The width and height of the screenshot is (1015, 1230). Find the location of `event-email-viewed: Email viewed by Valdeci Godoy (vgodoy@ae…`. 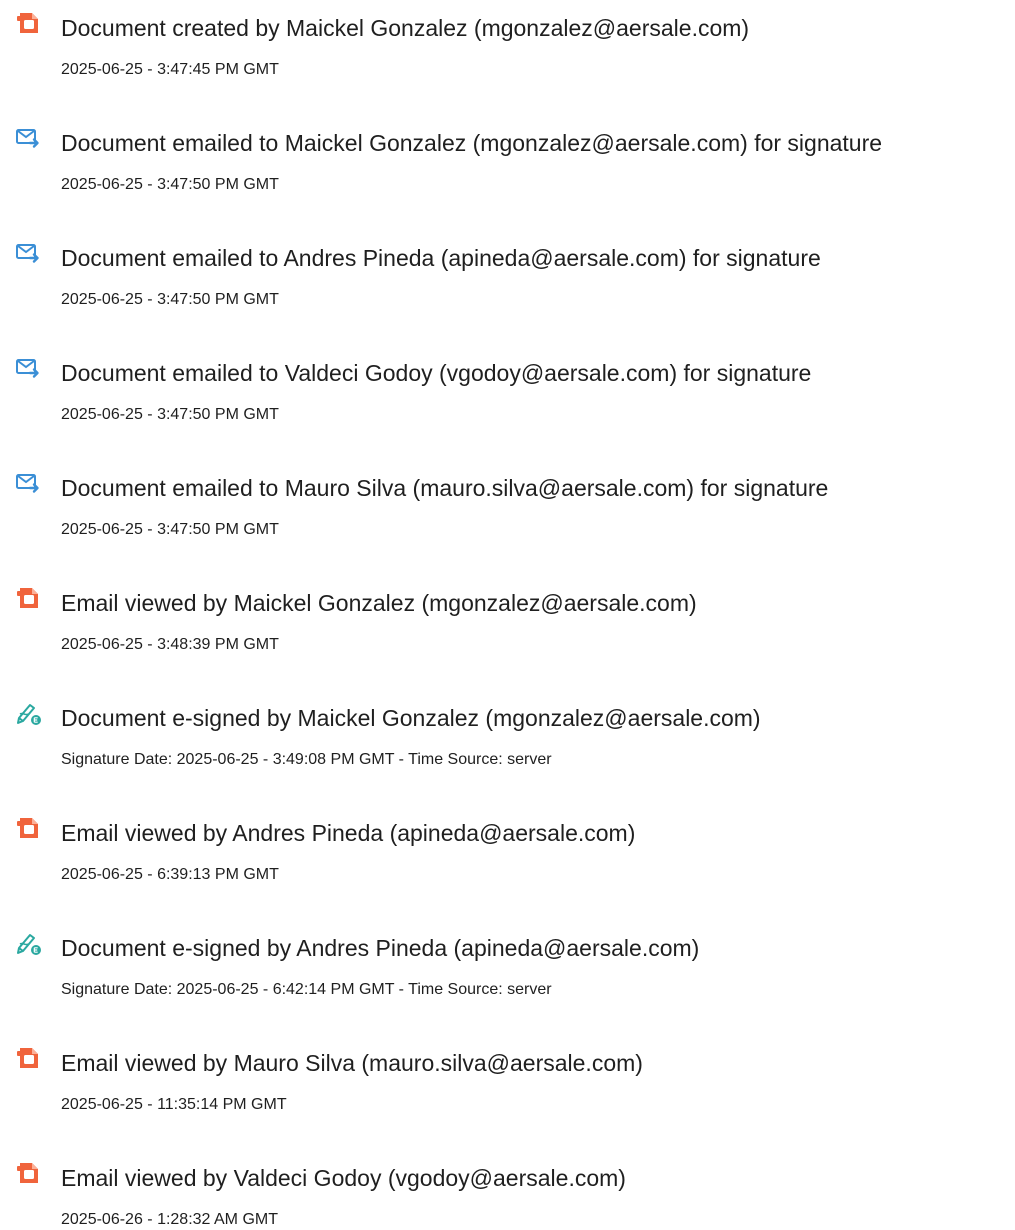

event-email-viewed: Email viewed by Valdeci Godoy (vgodoy@ae… is located at coordinates (507, 1190).